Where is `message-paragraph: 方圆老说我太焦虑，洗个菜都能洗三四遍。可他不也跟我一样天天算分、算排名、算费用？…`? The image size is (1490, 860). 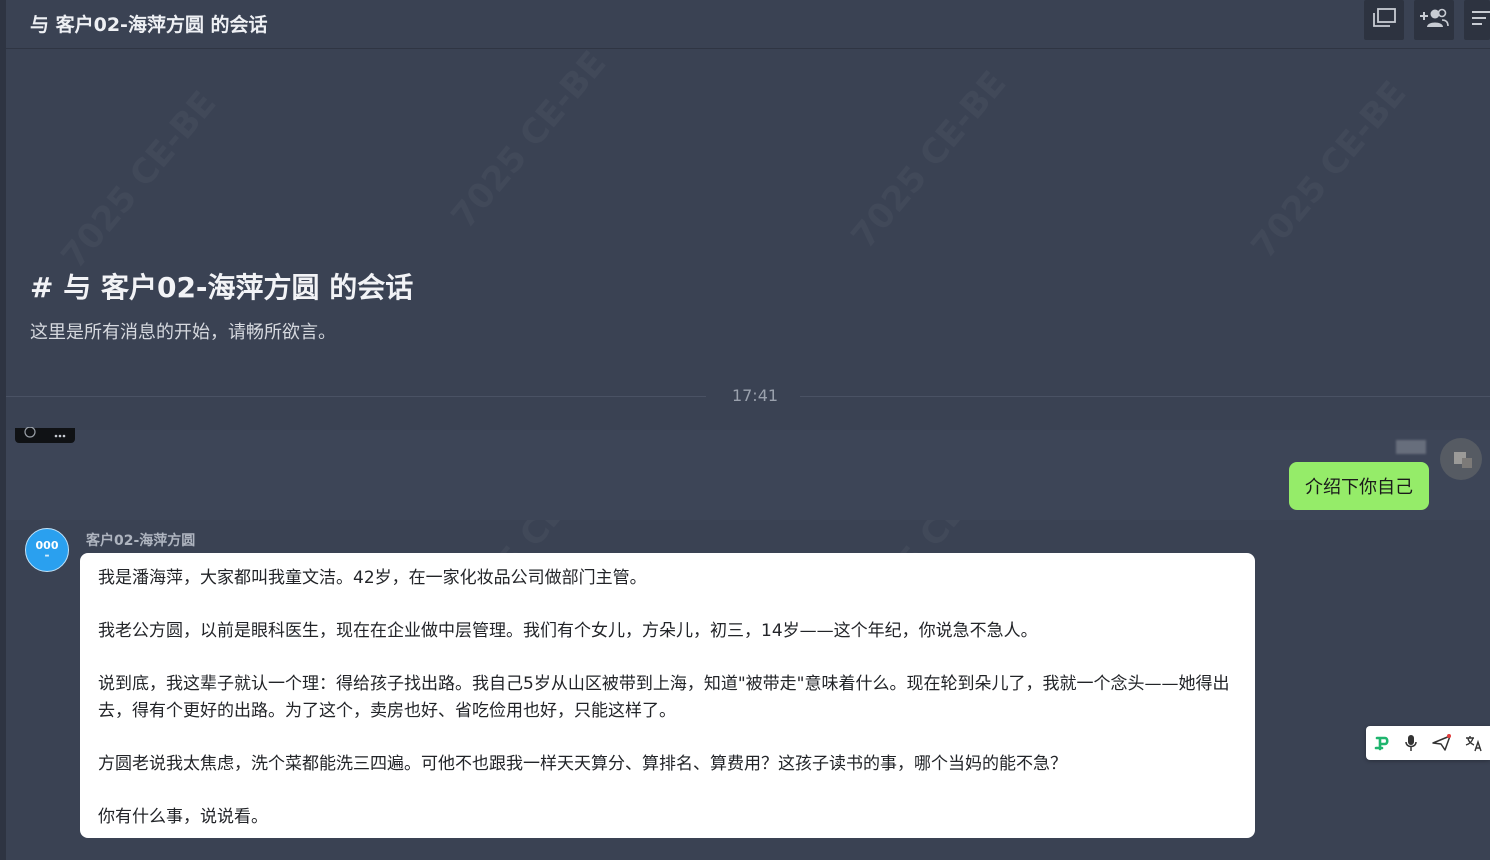
message-paragraph: 方圆老说我太焦虑，洗个菜都能洗三四遍。可他不也跟我一样天天算分、算排名、算费用？… is located at coordinates (582, 764).